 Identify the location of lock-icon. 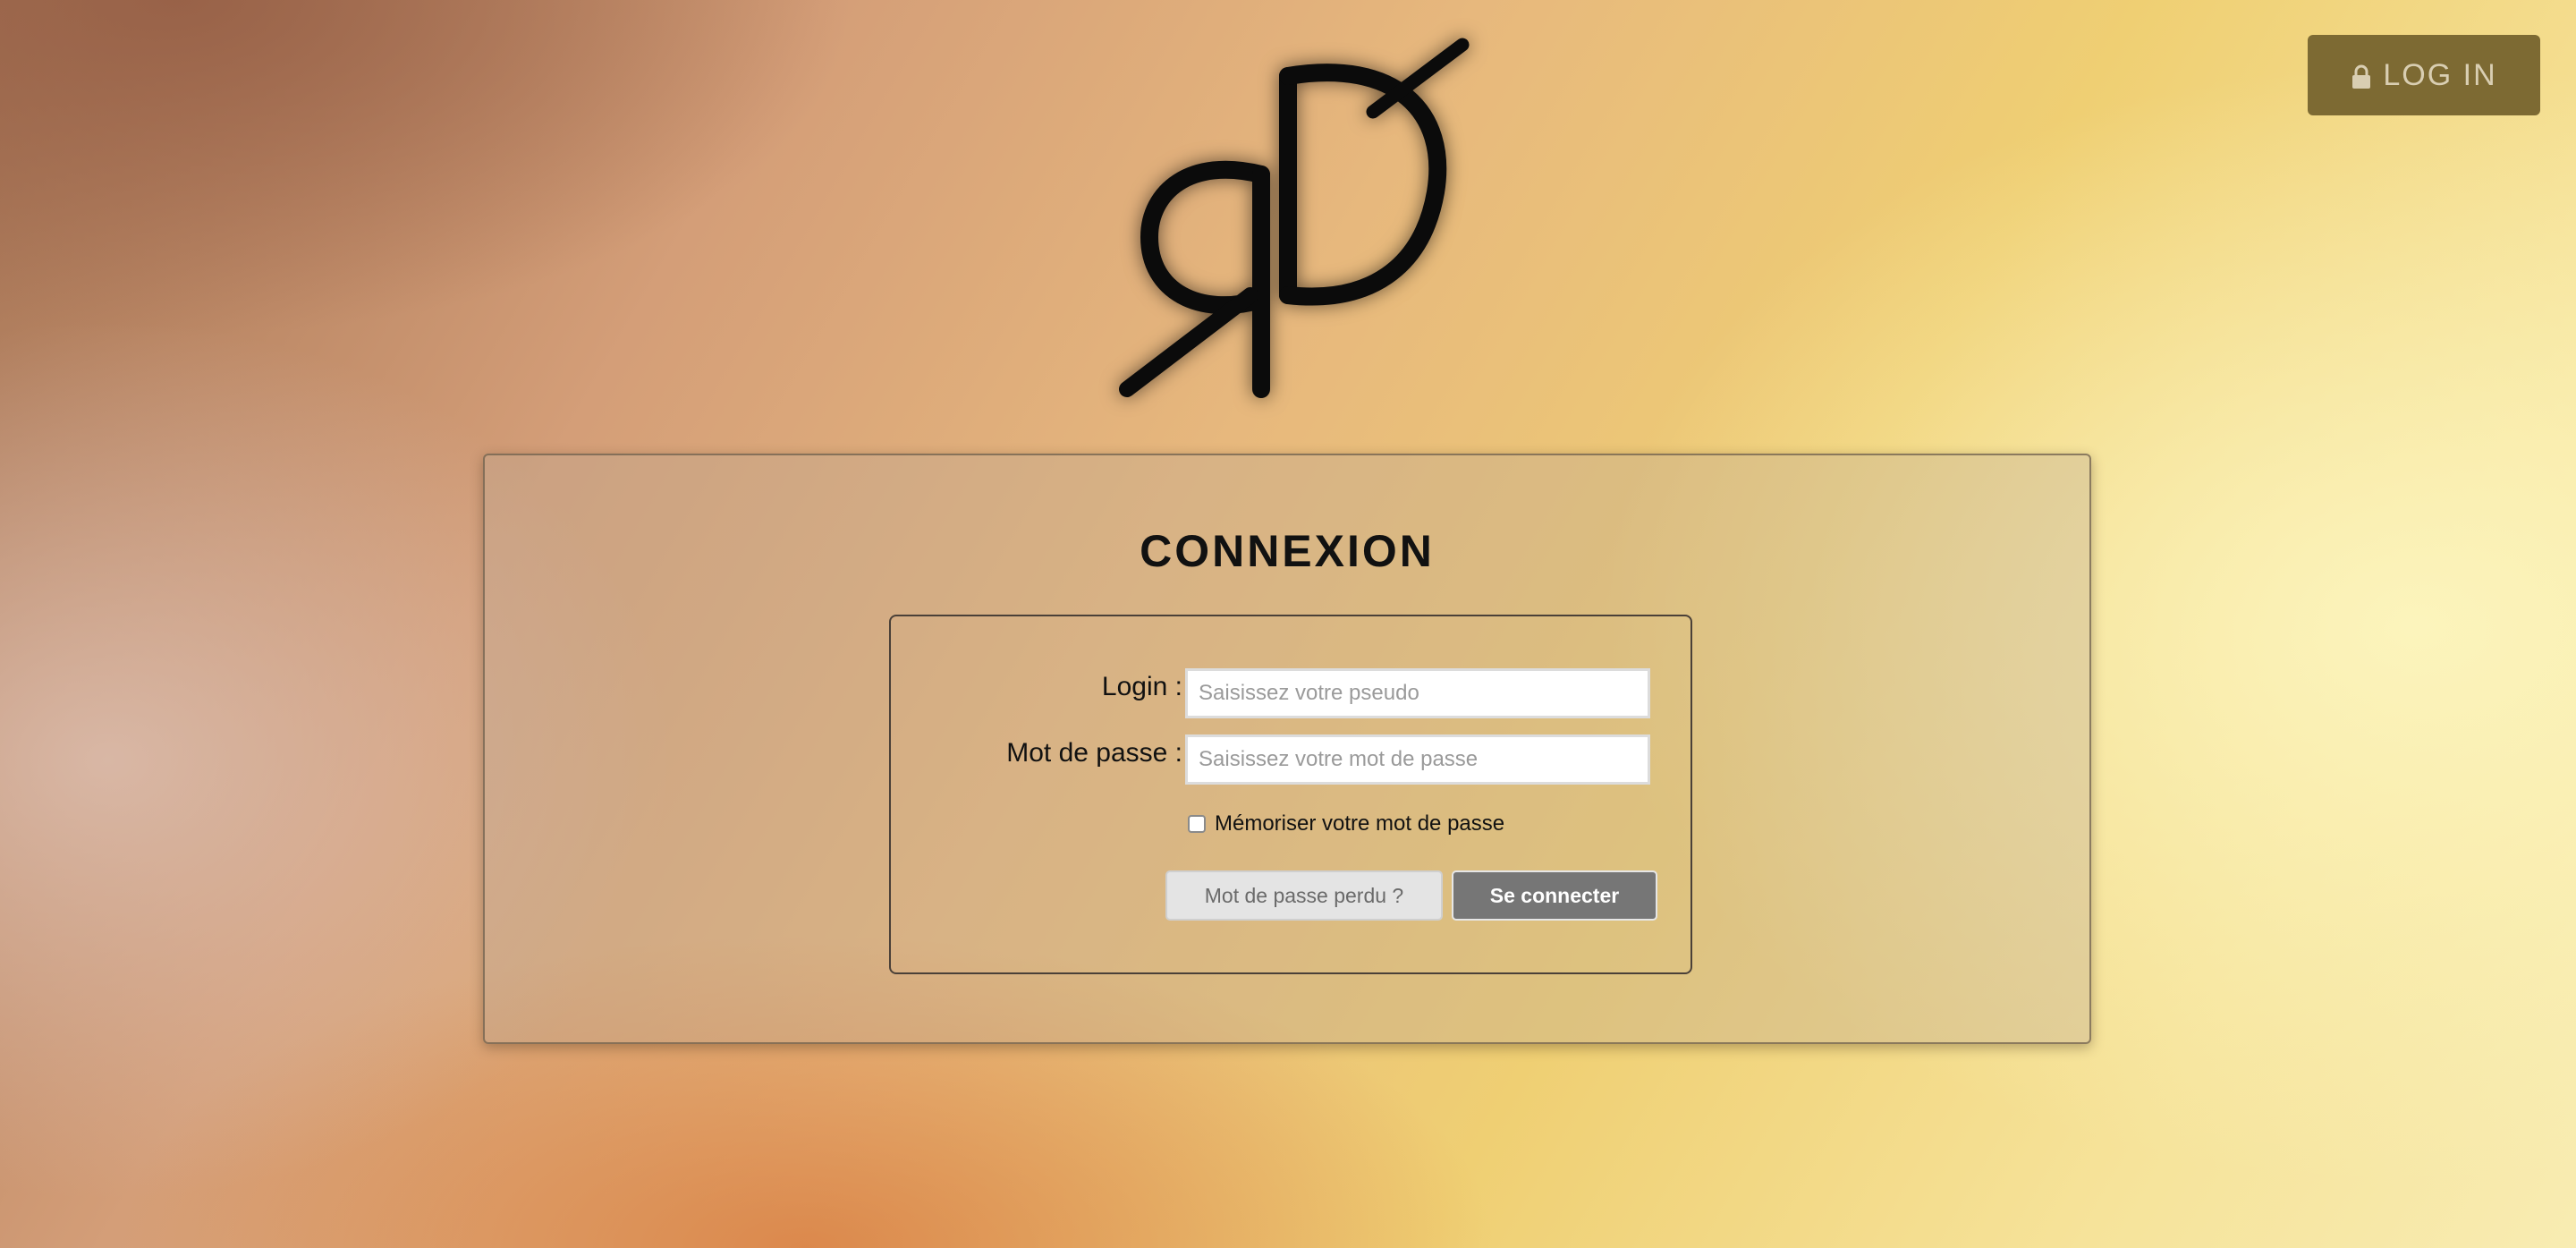
(2361, 76).